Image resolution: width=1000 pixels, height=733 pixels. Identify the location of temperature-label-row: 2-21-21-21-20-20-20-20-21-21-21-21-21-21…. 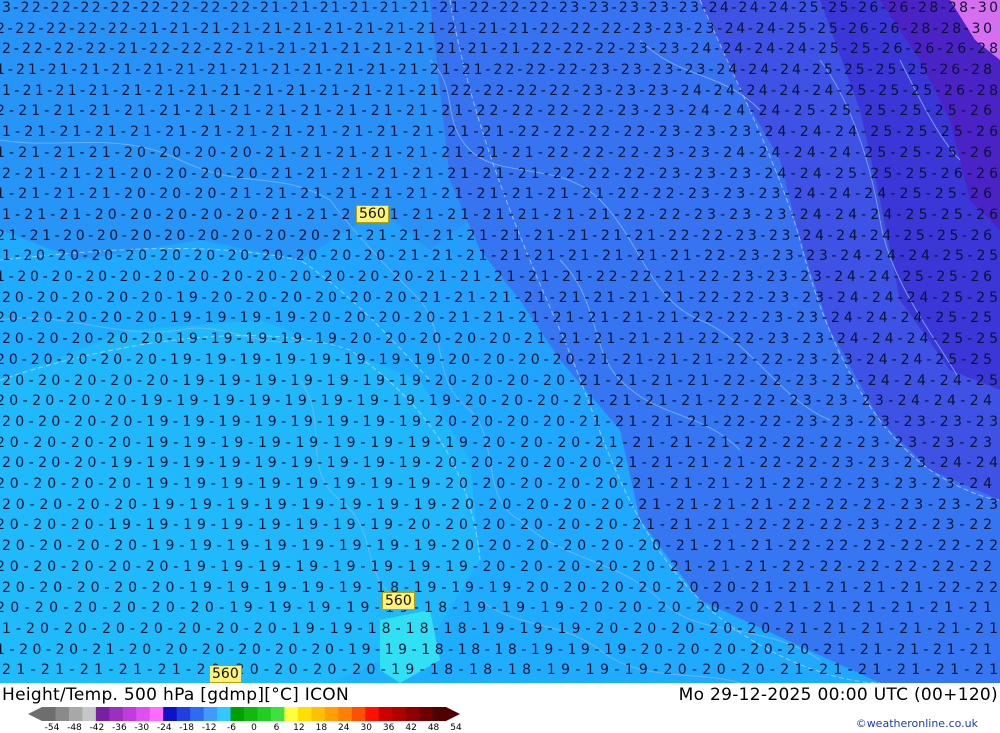
(500, 174).